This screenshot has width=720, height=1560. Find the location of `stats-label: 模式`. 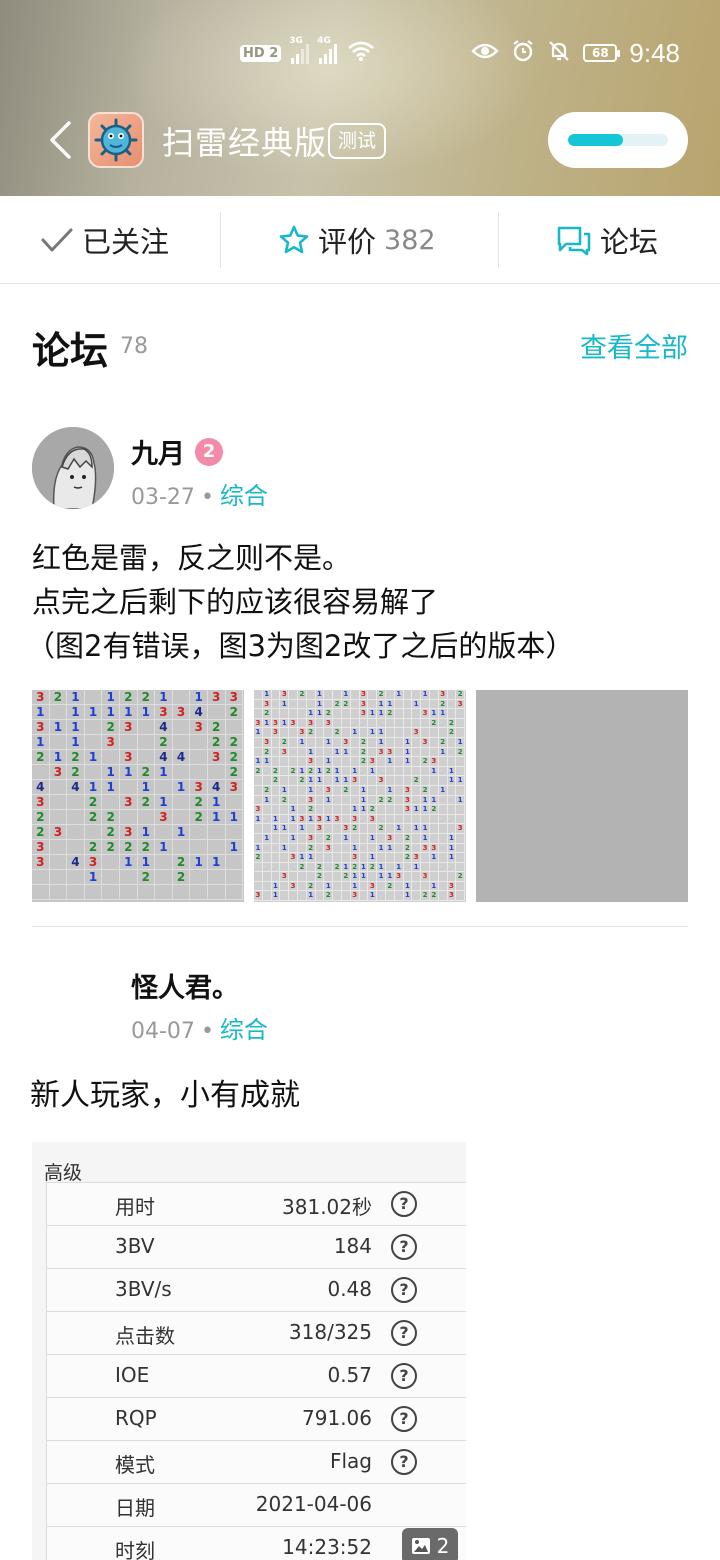

stats-label: 模式 is located at coordinates (135, 1465).